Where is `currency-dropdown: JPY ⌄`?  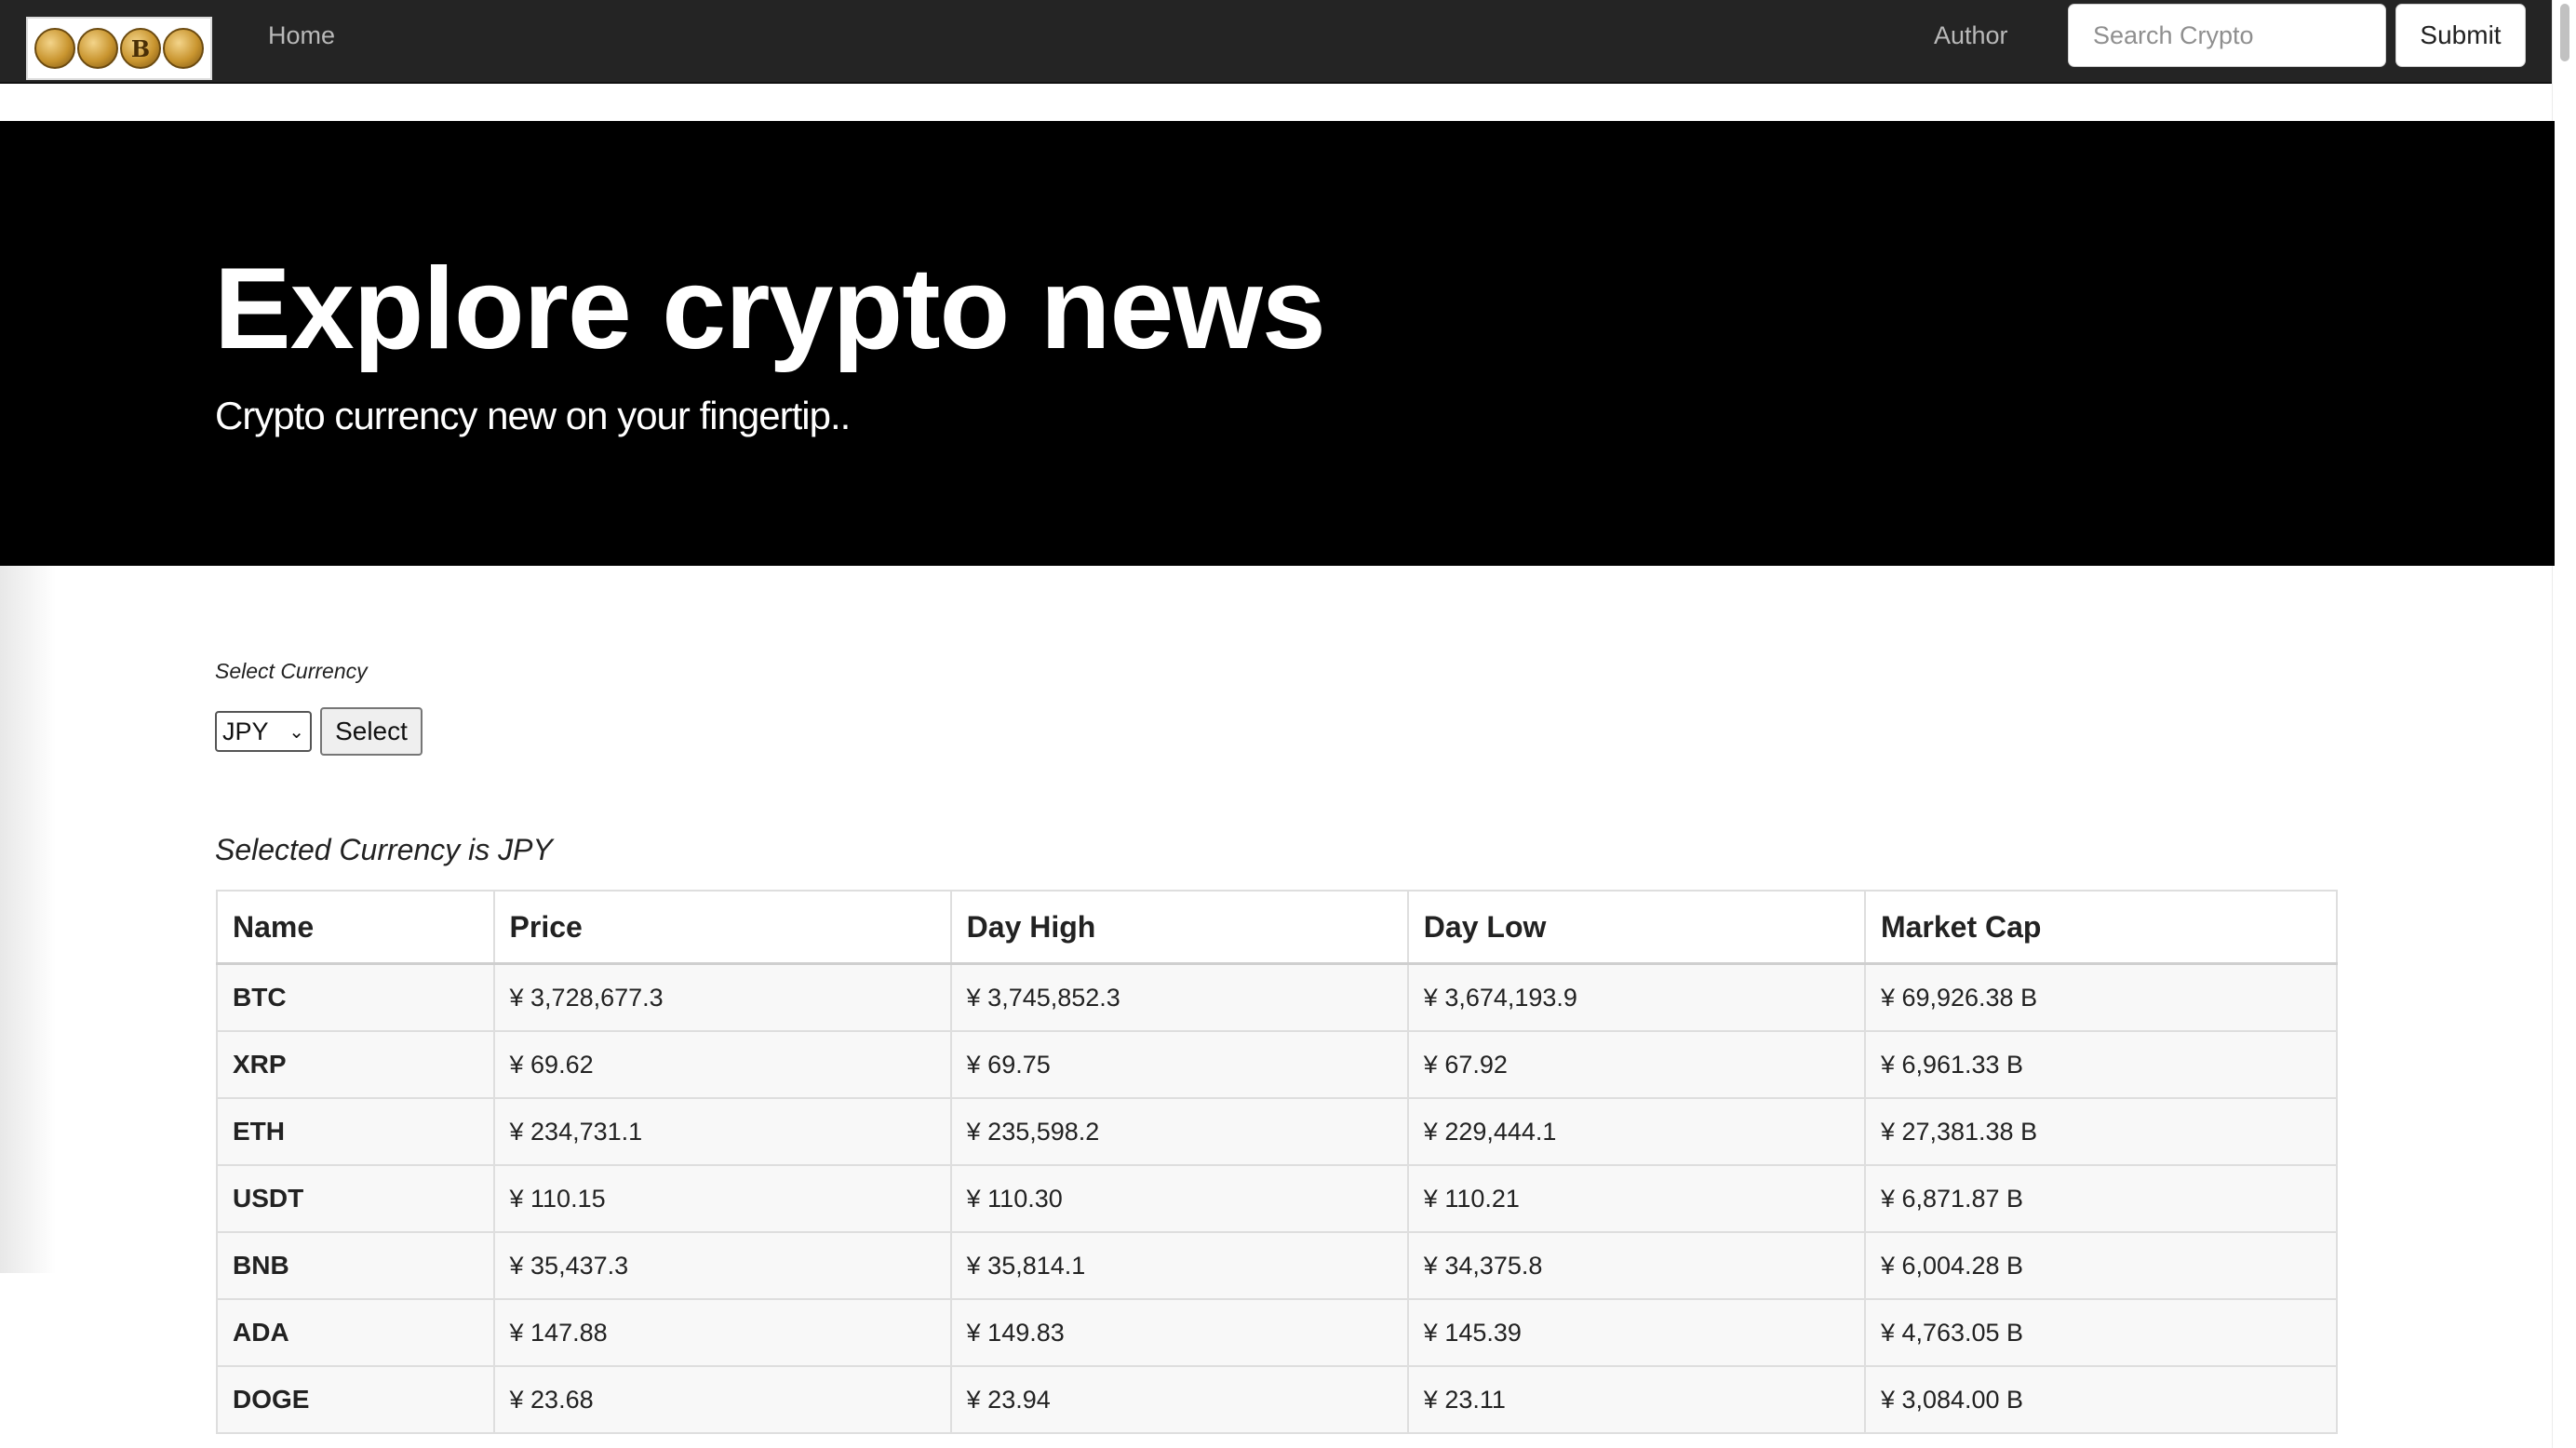 currency-dropdown: JPY ⌄ is located at coordinates (263, 731).